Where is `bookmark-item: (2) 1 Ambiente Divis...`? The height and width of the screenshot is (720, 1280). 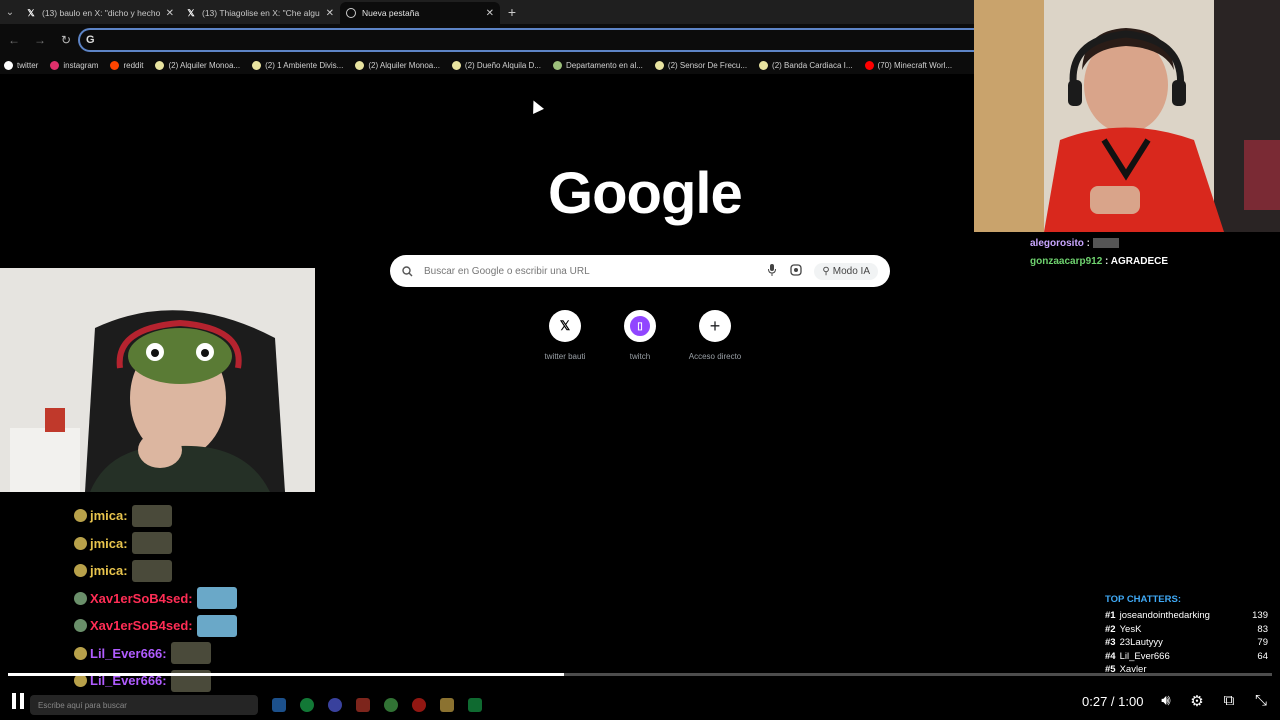 bookmark-item: (2) 1 Ambiente Divis... is located at coordinates (298, 65).